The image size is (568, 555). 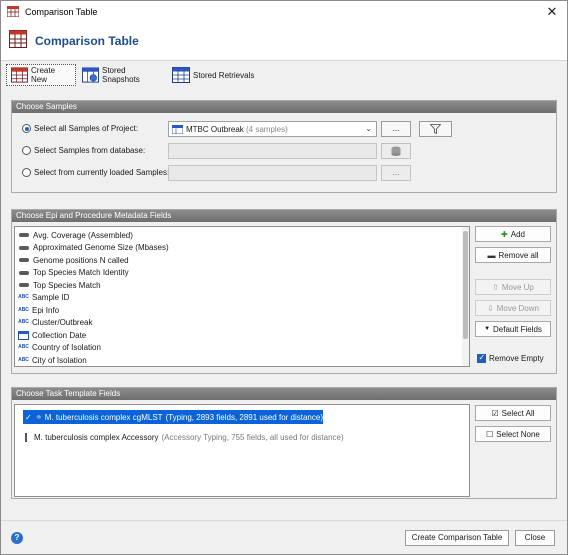 What do you see at coordinates (495, 413) in the screenshot?
I see `list-check-icon: ☑` at bounding box center [495, 413].